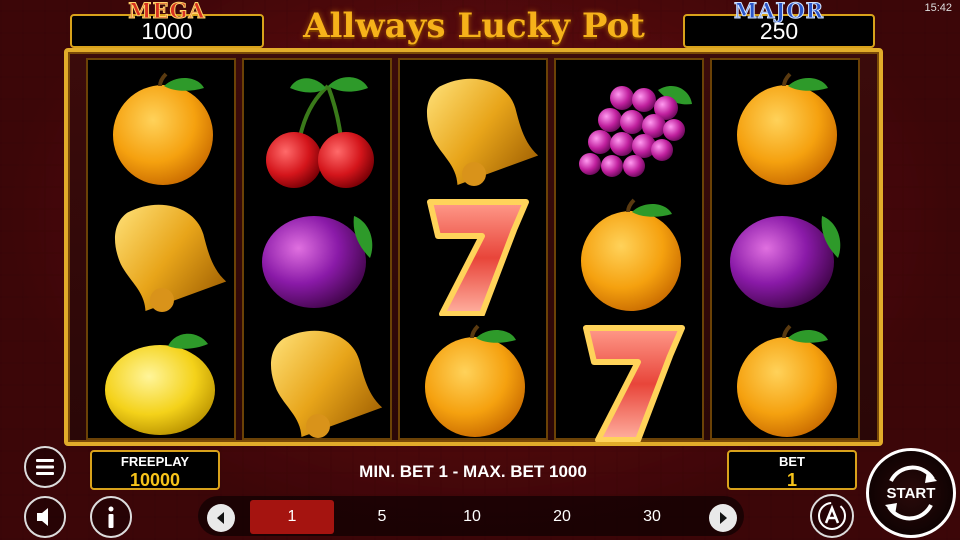  I want to click on start-button: START, so click(911, 493).